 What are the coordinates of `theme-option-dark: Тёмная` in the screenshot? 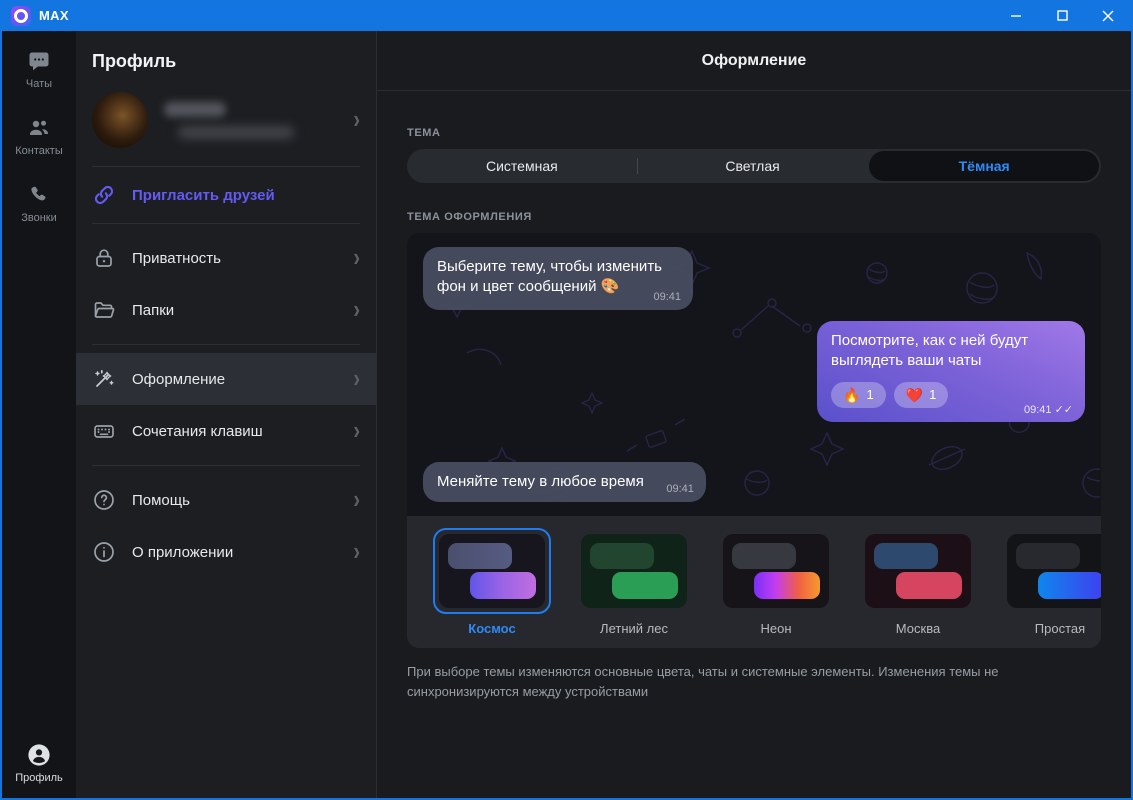 It's located at (984, 166).